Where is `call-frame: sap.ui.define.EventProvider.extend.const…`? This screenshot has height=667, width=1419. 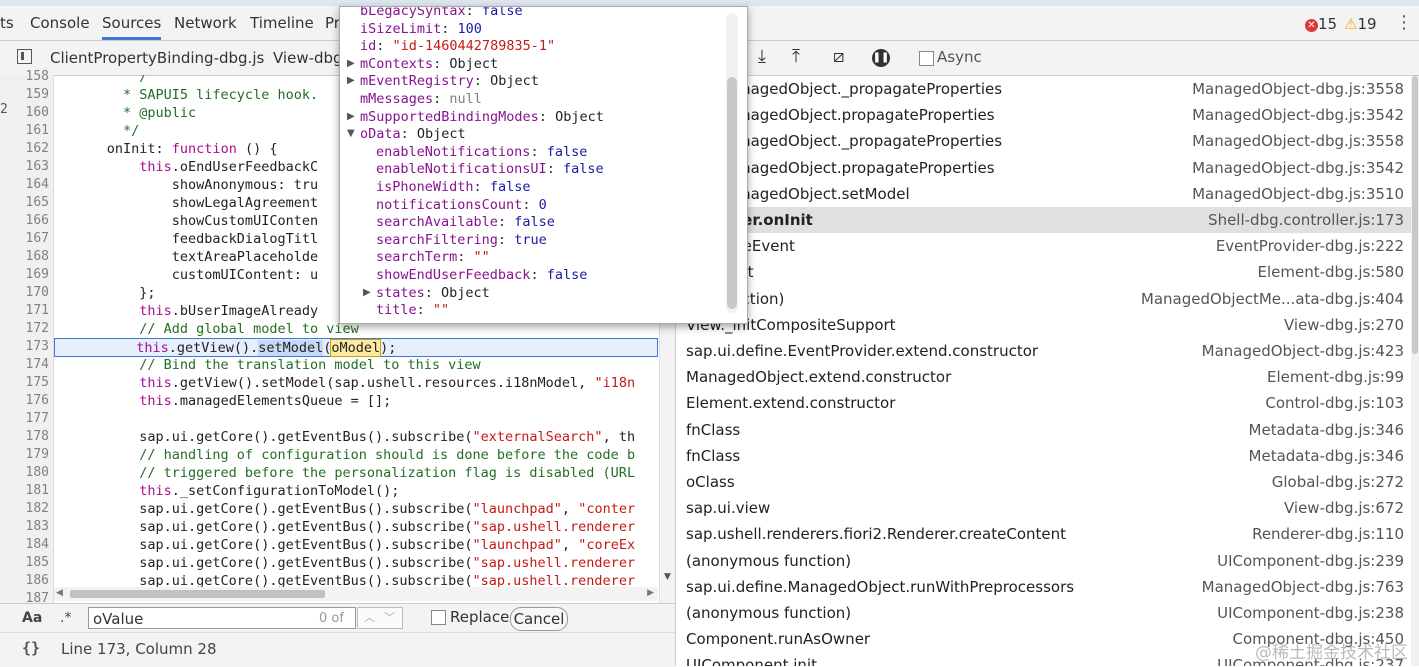 call-frame: sap.ui.define.EventProvider.extend.const… is located at coordinates (1044, 351).